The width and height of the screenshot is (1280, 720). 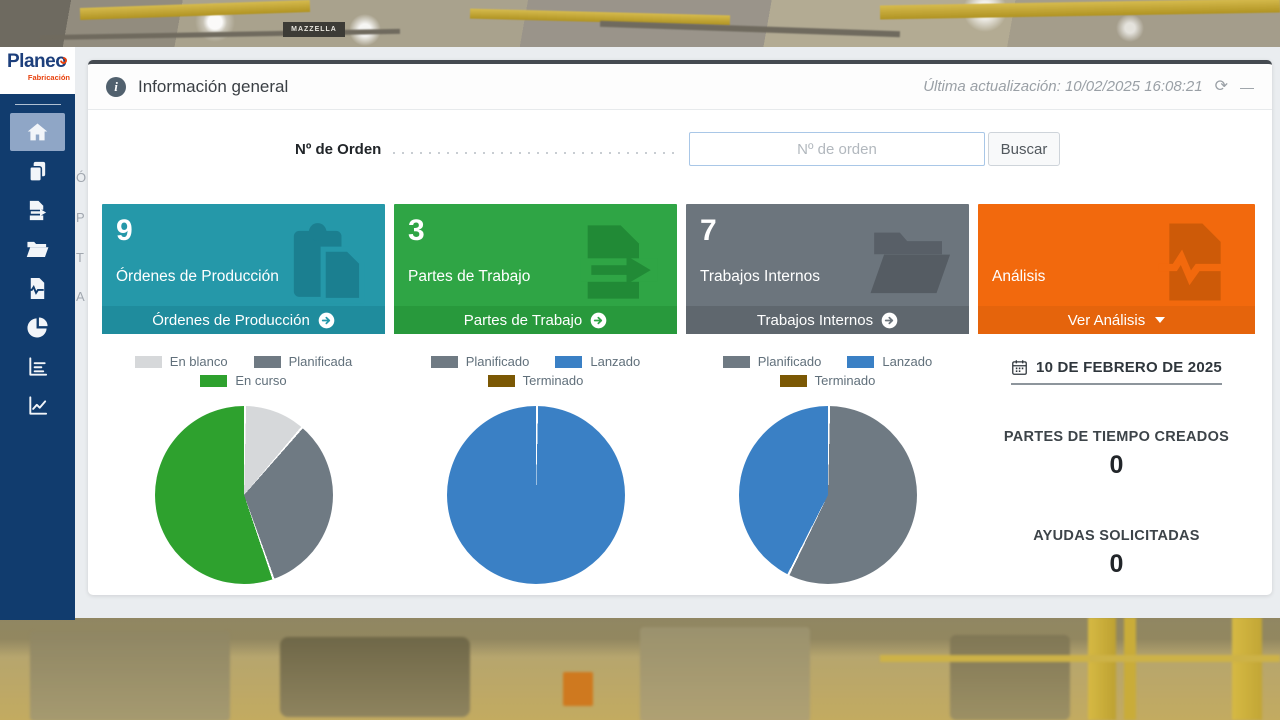 I want to click on refresh-icon: ⟳, so click(x=1221, y=86).